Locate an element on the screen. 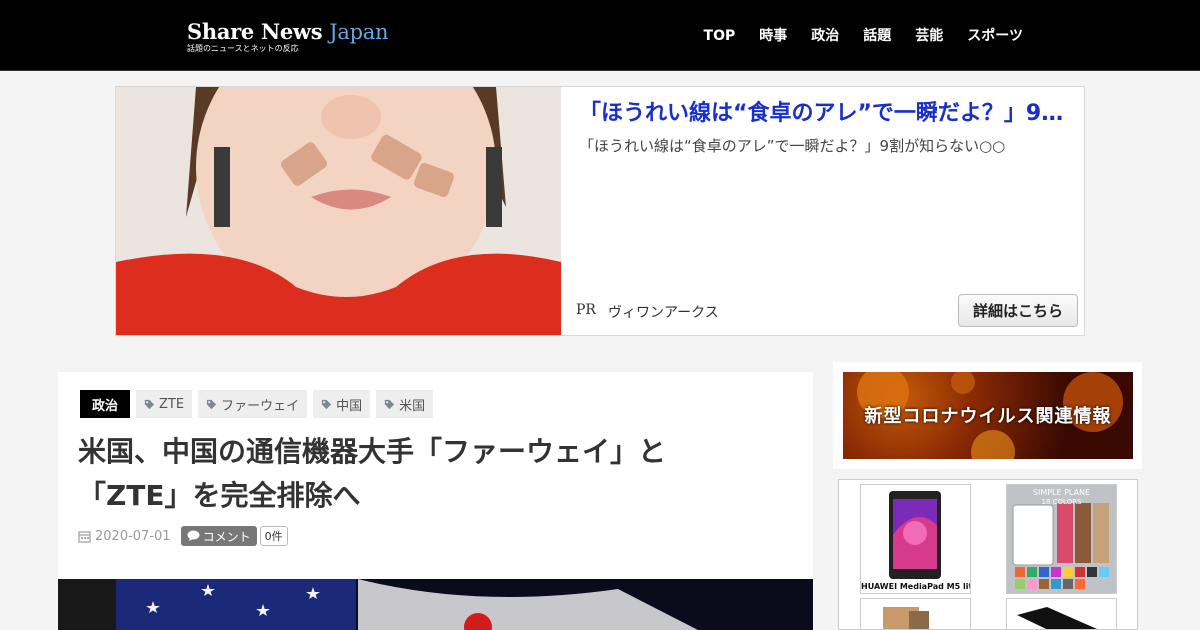 The height and width of the screenshot is (630, 1200). tag-usa: 米国 is located at coordinates (405, 404).